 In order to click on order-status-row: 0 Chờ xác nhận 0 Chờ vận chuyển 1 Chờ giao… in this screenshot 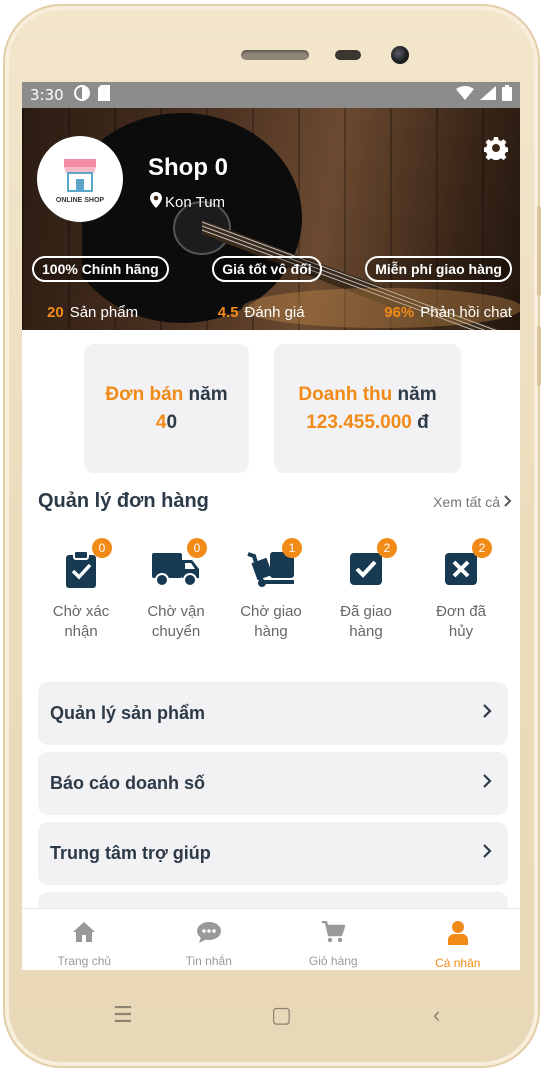, I will do `click(271, 590)`.